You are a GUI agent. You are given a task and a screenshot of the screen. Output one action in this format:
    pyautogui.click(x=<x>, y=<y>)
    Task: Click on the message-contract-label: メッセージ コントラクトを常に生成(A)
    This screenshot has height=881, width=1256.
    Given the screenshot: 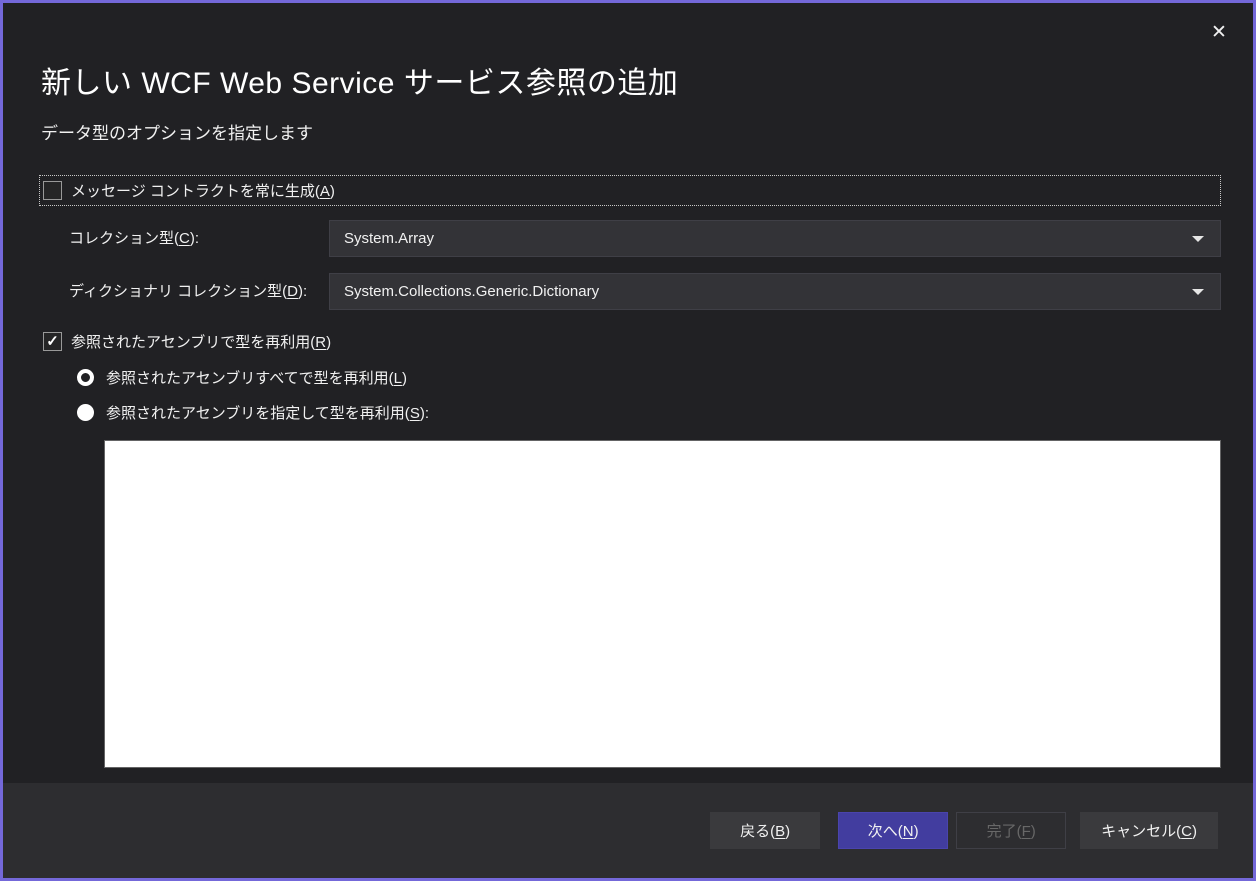 What is the action you would take?
    pyautogui.click(x=203, y=190)
    